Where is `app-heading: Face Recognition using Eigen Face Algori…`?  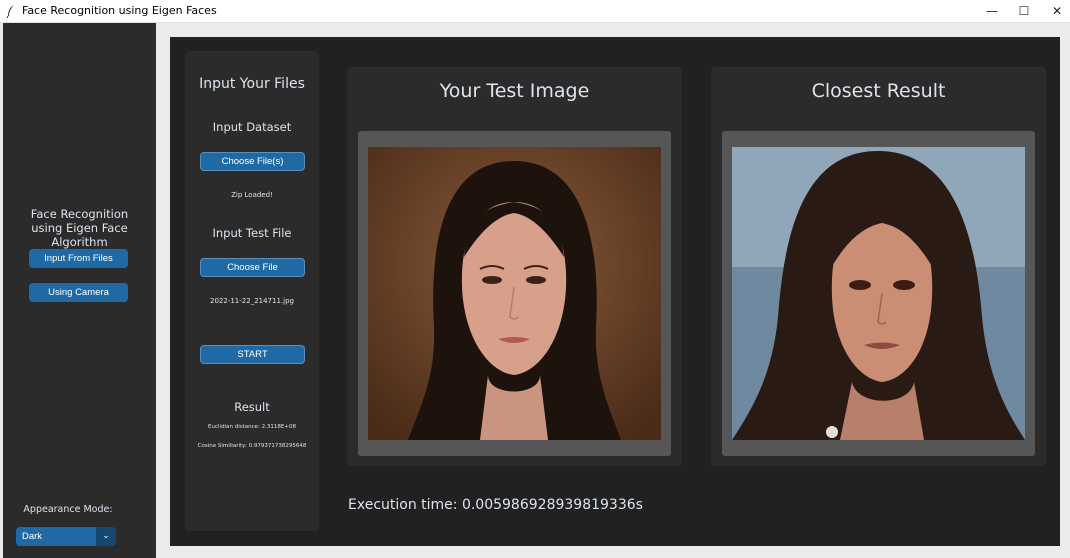
app-heading: Face Recognition using Eigen Face Algori… is located at coordinates (79, 228).